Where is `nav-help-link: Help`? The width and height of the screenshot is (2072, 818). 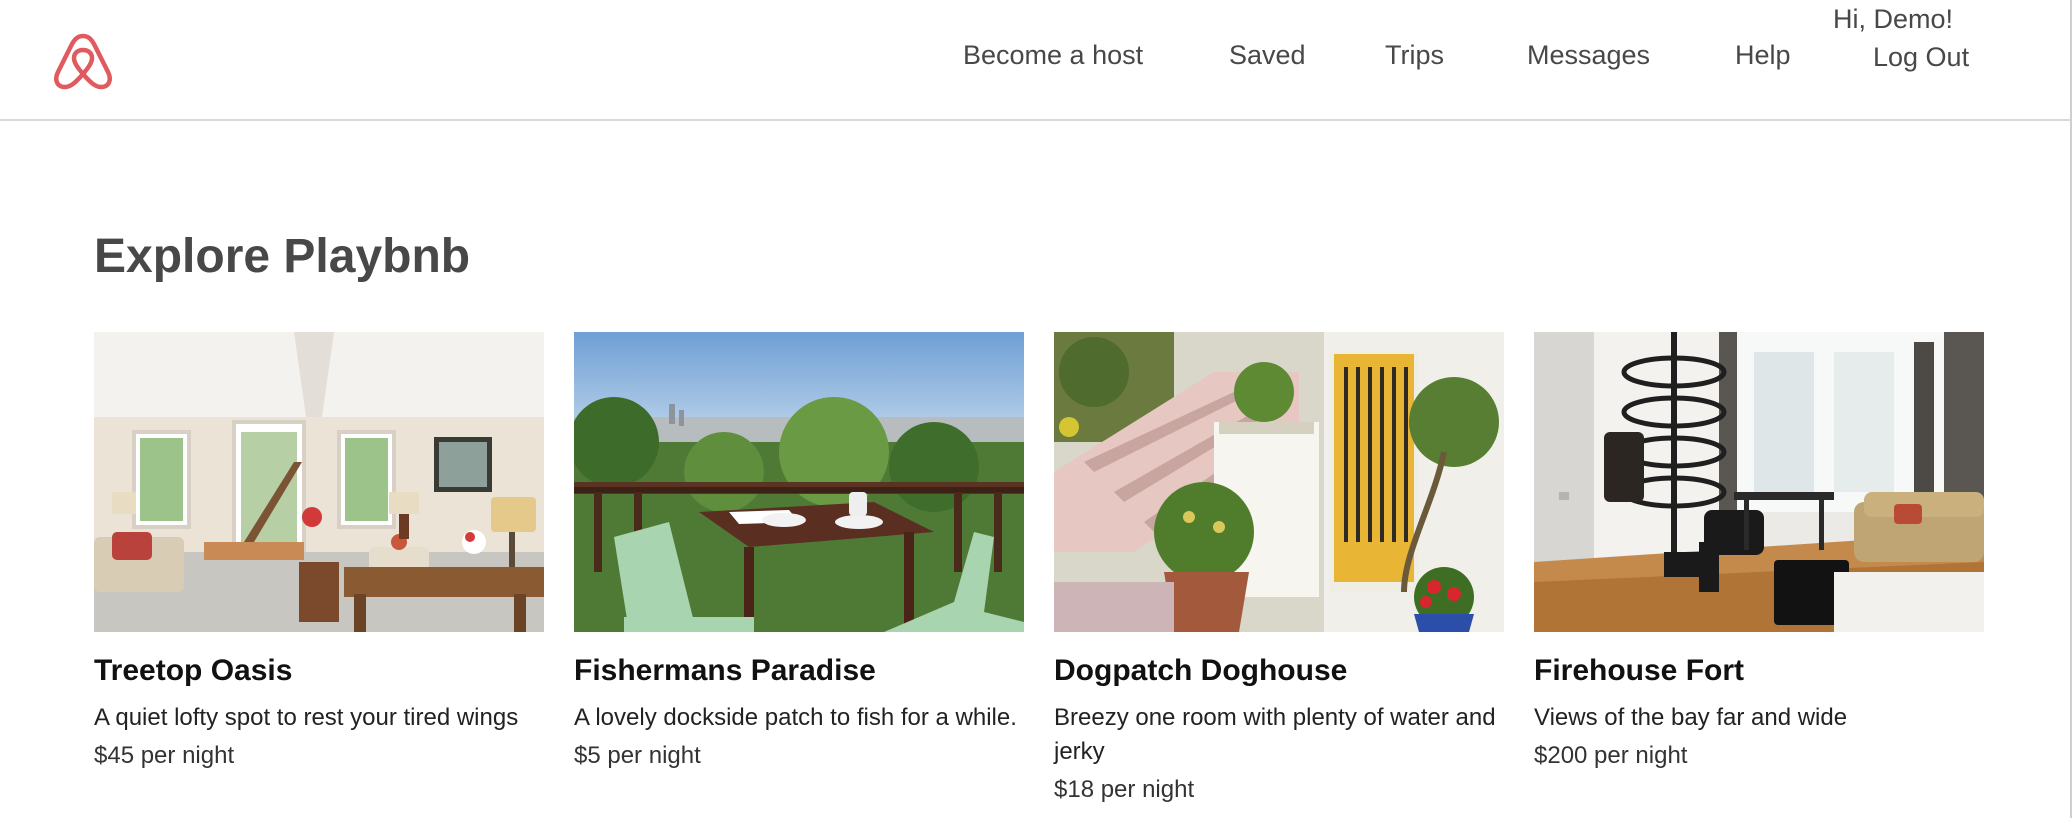
nav-help-link: Help is located at coordinates (1763, 55).